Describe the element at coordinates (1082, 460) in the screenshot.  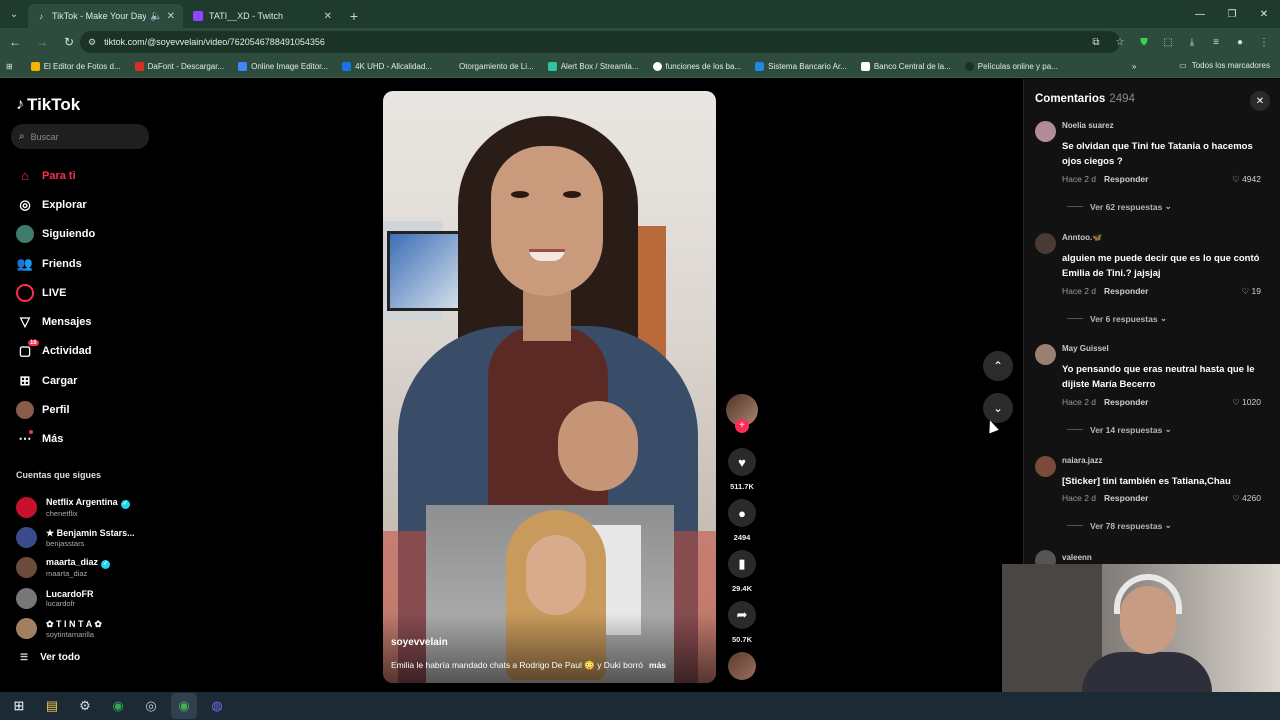
I see `comment-user: naiara.jazz` at that location.